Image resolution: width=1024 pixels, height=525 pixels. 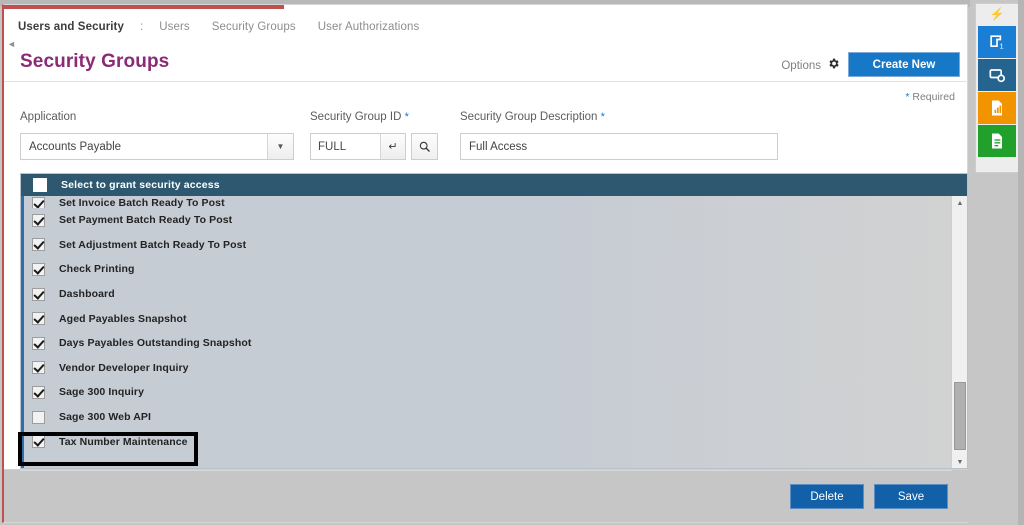 I want to click on permission-row: Sage 300 Inquiry, so click(x=494, y=392).